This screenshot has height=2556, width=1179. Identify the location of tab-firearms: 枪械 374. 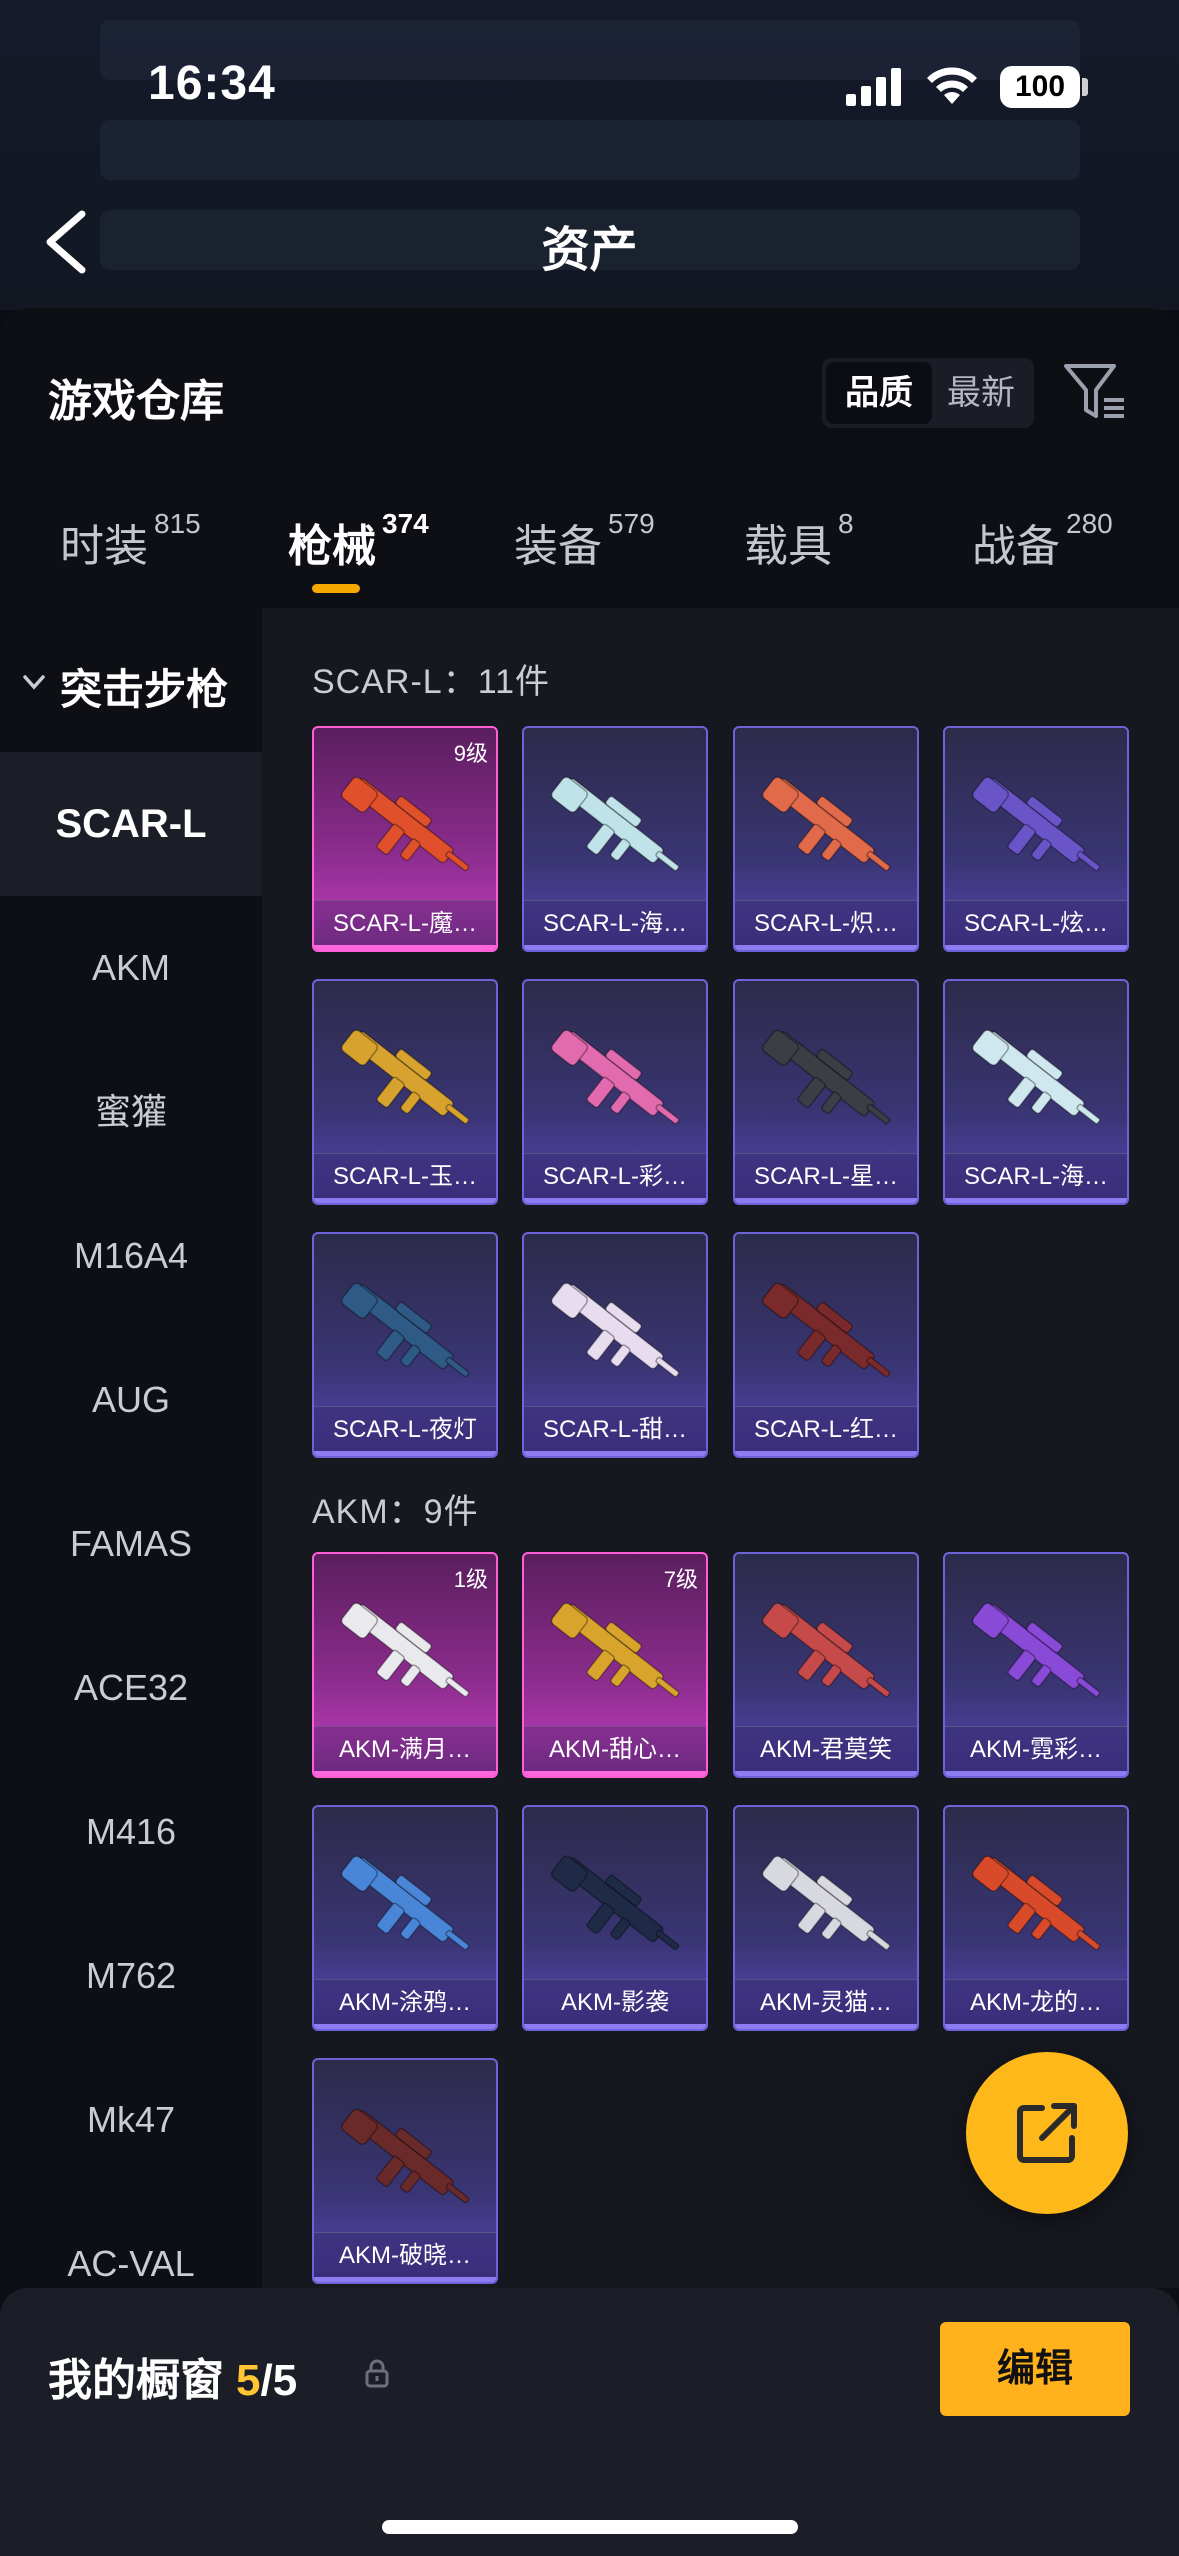
(358, 541).